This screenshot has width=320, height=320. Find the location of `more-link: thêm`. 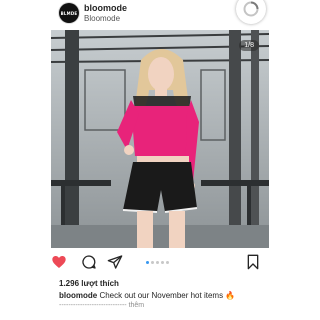

more-link: thêm is located at coordinates (137, 305).